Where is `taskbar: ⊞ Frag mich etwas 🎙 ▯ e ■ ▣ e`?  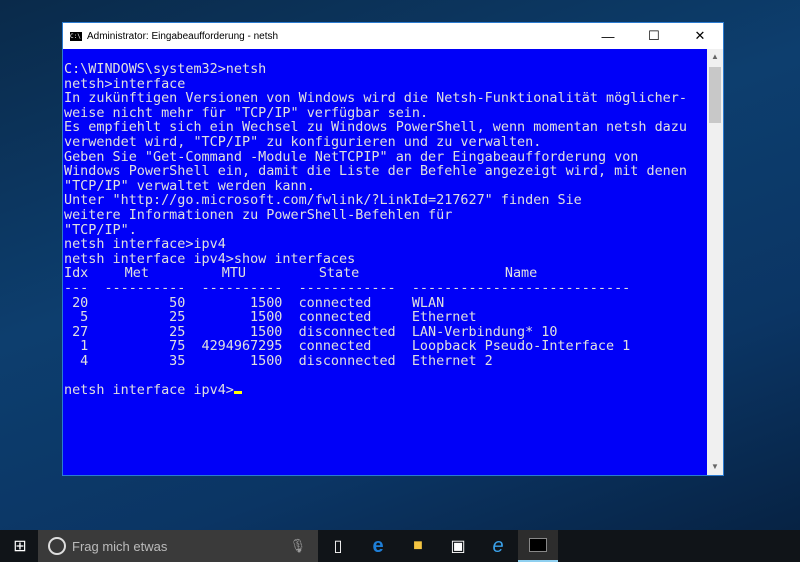 taskbar: ⊞ Frag mich etwas 🎙 ▯ e ■ ▣ e is located at coordinates (400, 546).